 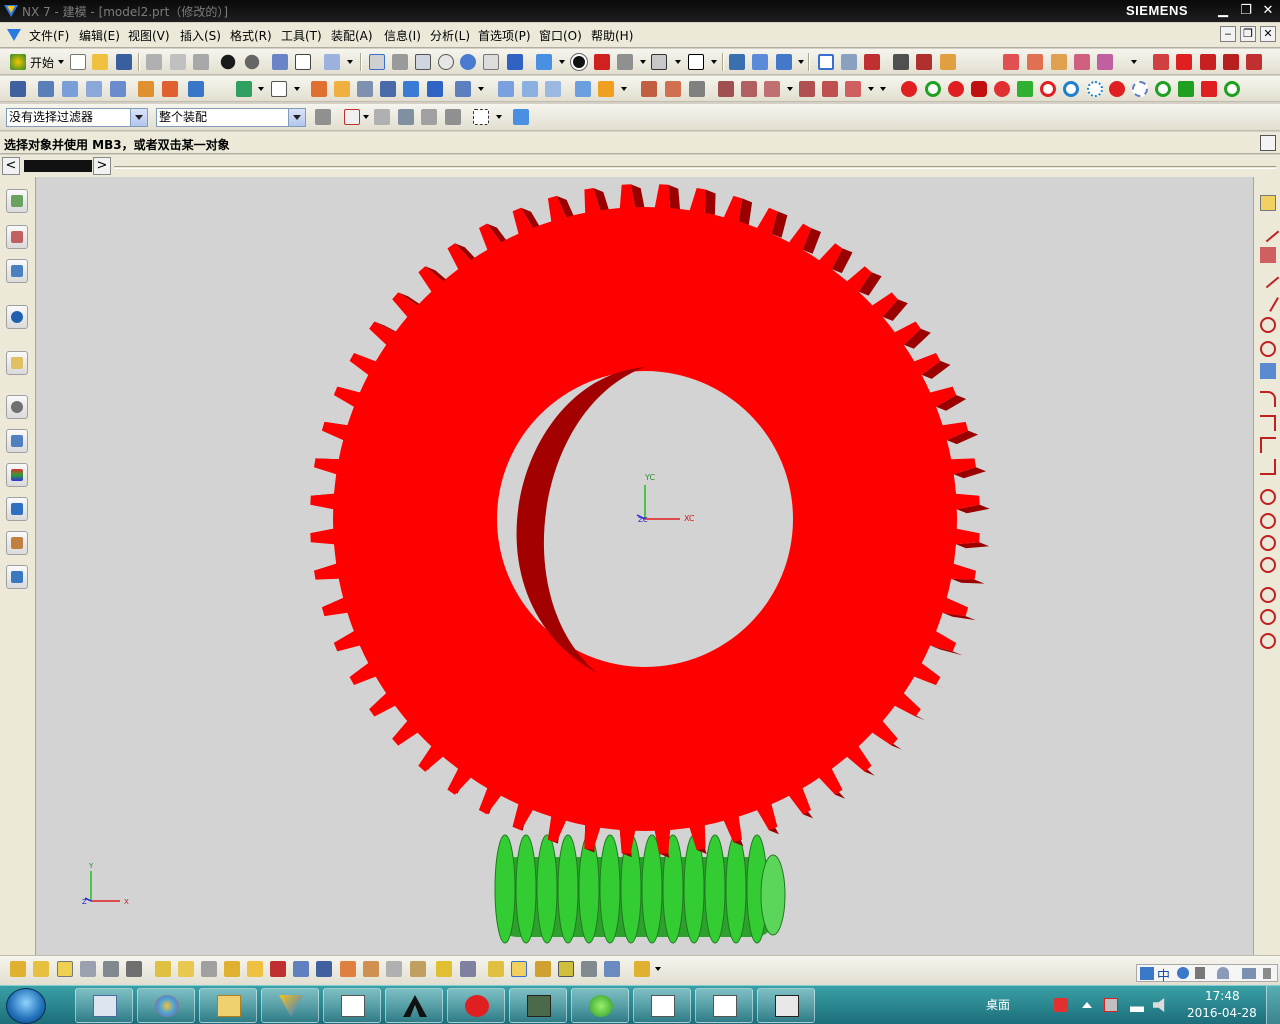 I want to click on box-icon, so click(x=1011, y=62).